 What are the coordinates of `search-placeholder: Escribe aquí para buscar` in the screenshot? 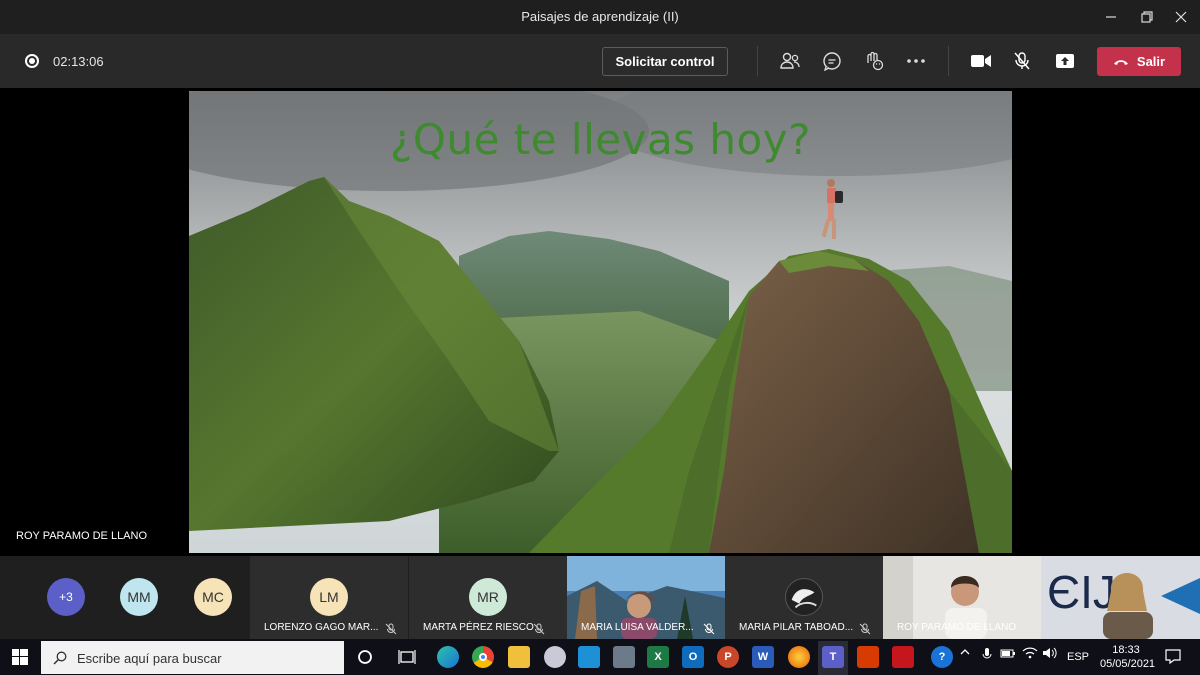 It's located at (149, 658).